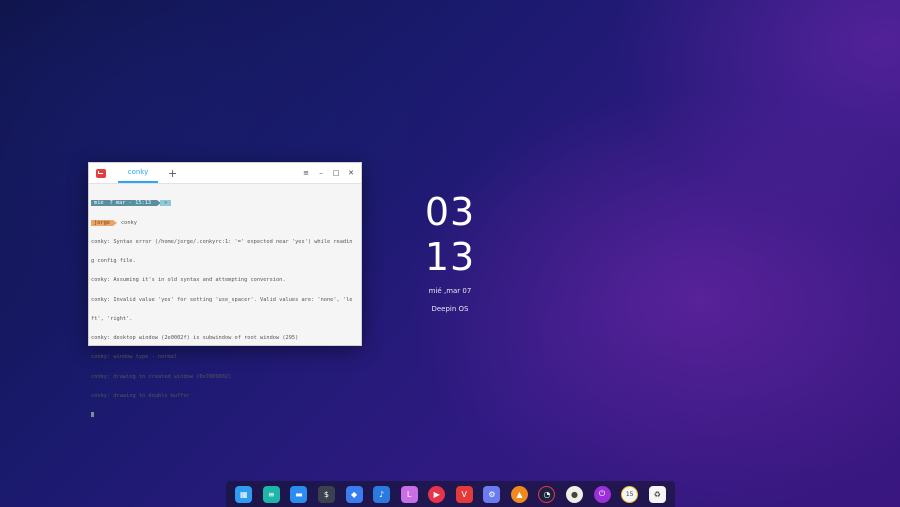 The width and height of the screenshot is (900, 507). What do you see at coordinates (602, 494) in the screenshot?
I see `power-icon: ⏻` at bounding box center [602, 494].